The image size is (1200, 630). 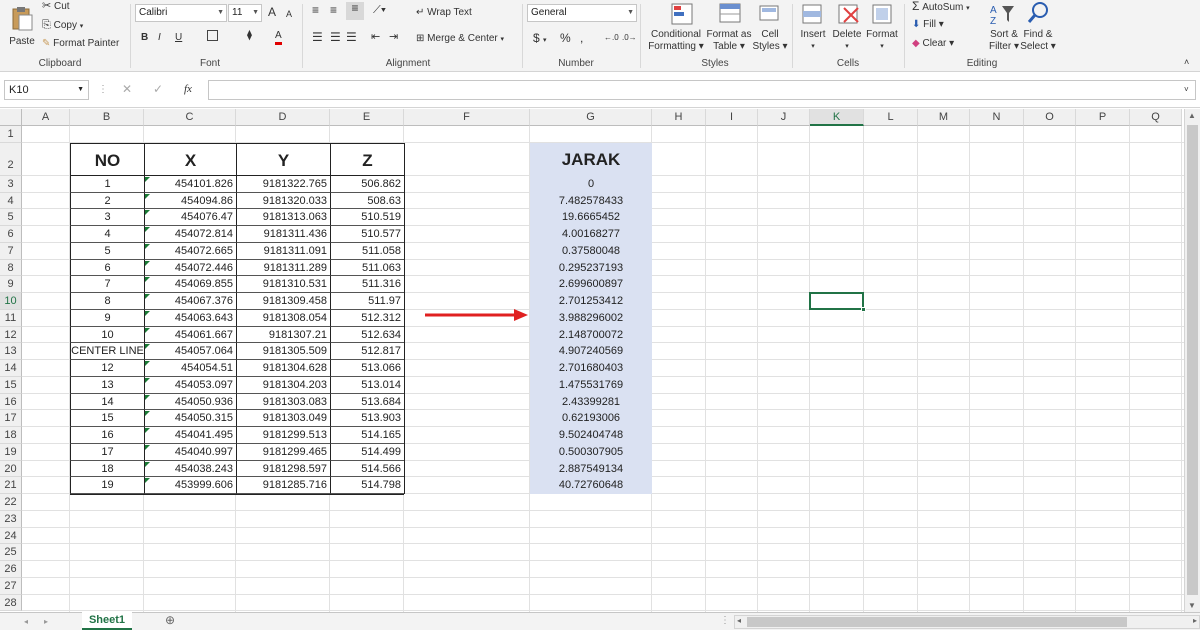 What do you see at coordinates (367, 318) in the screenshot?
I see `table-cell-z: 512.312` at bounding box center [367, 318].